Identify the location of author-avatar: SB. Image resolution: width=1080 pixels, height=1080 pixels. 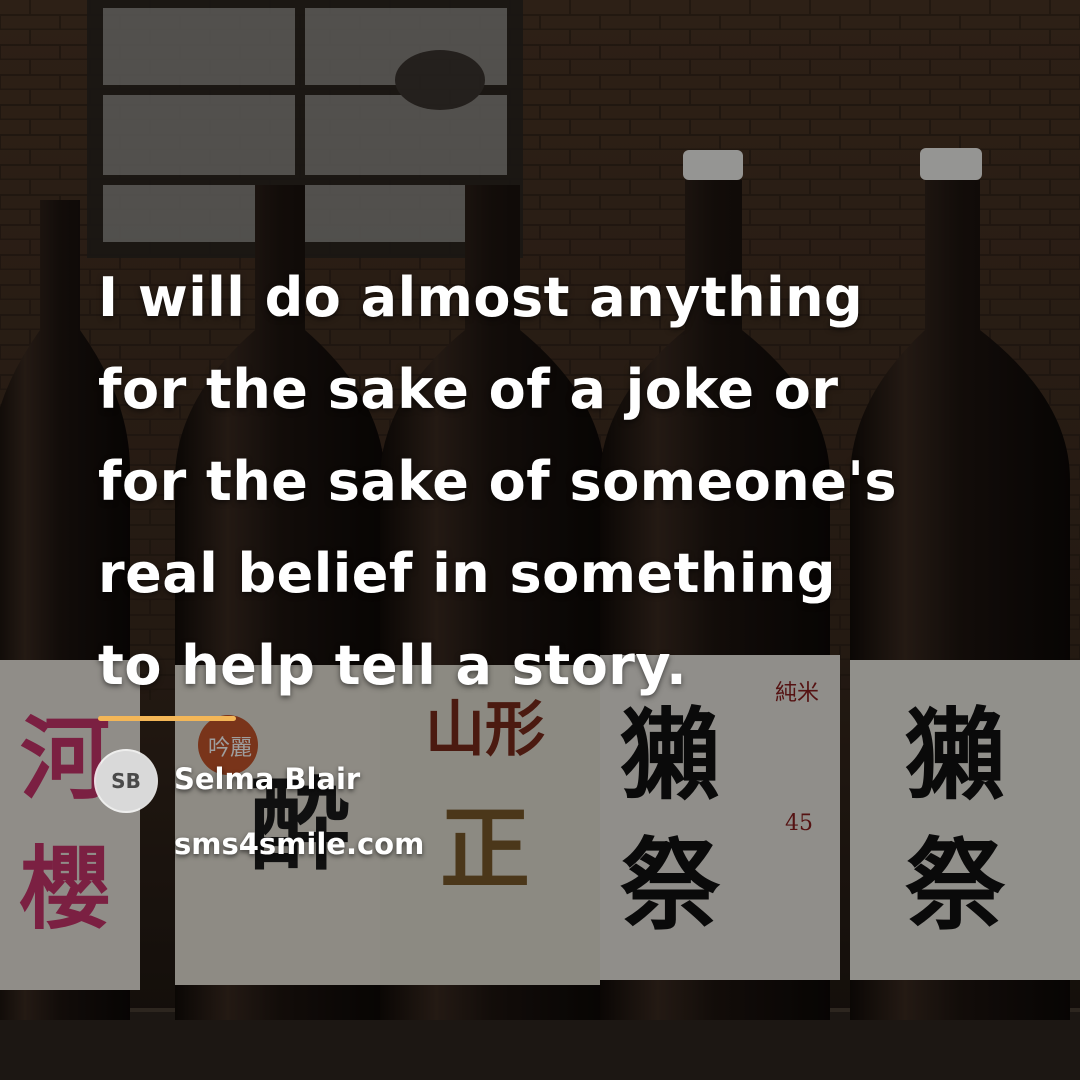
(126, 781).